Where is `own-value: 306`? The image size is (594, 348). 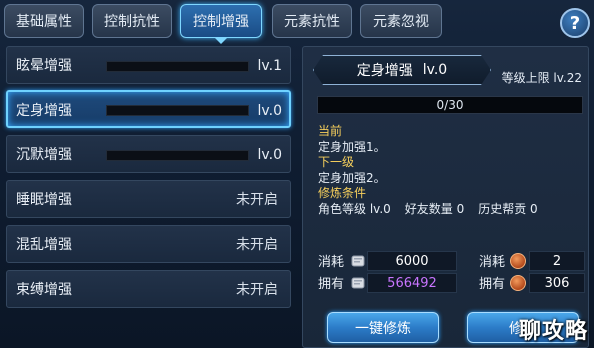
own-value: 306 is located at coordinates (557, 283).